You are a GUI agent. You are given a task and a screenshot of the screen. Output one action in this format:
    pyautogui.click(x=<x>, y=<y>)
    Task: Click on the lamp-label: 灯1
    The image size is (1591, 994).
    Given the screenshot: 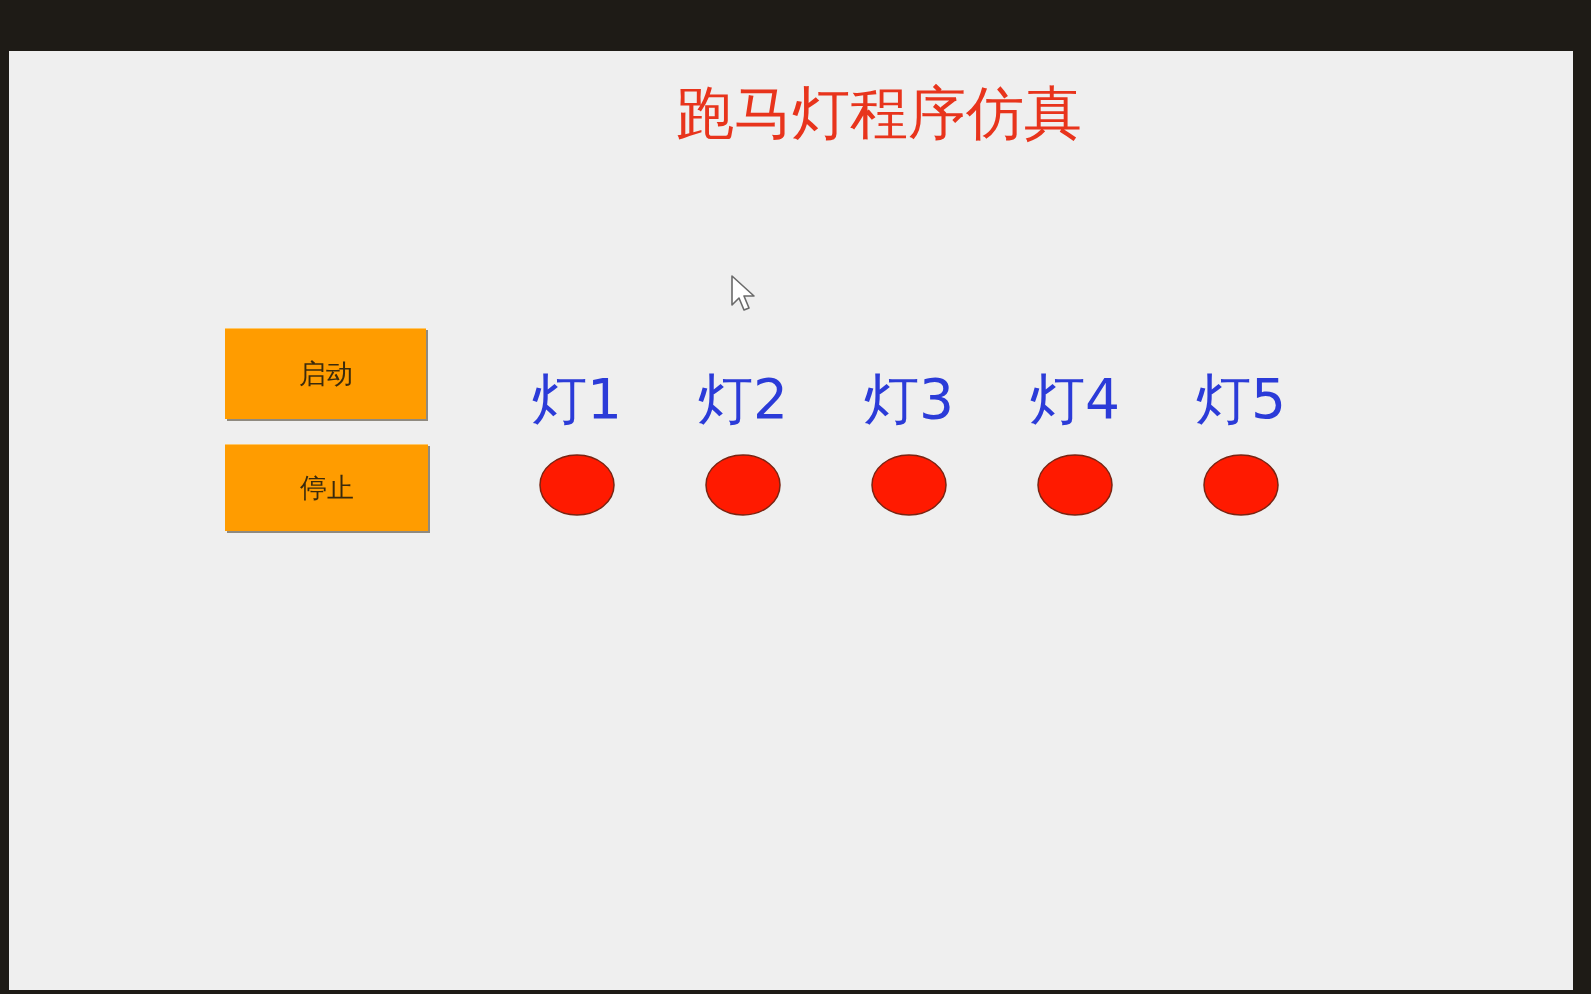 What is the action you would take?
    pyautogui.click(x=577, y=399)
    